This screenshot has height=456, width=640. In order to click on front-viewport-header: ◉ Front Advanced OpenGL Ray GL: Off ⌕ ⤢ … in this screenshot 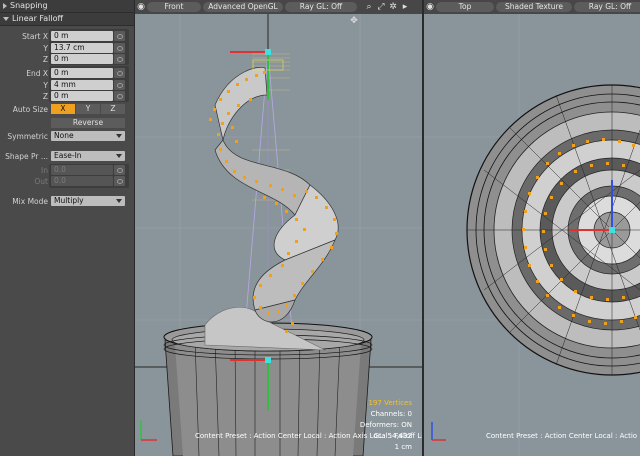, I will do `click(278, 7)`.